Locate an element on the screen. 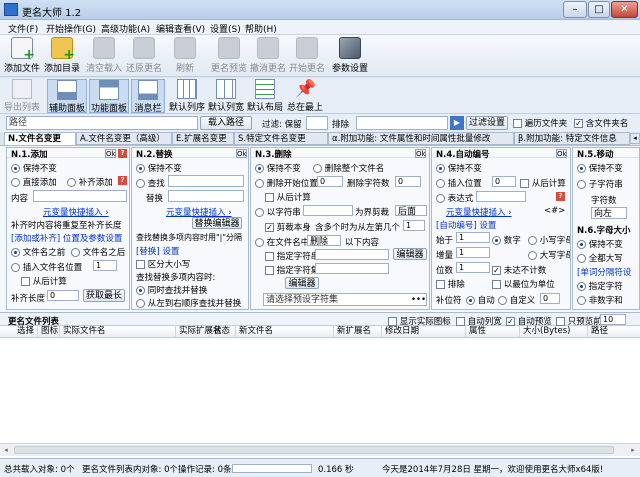 This screenshot has width=640, height=477. g4-expr-radio is located at coordinates (440, 198).